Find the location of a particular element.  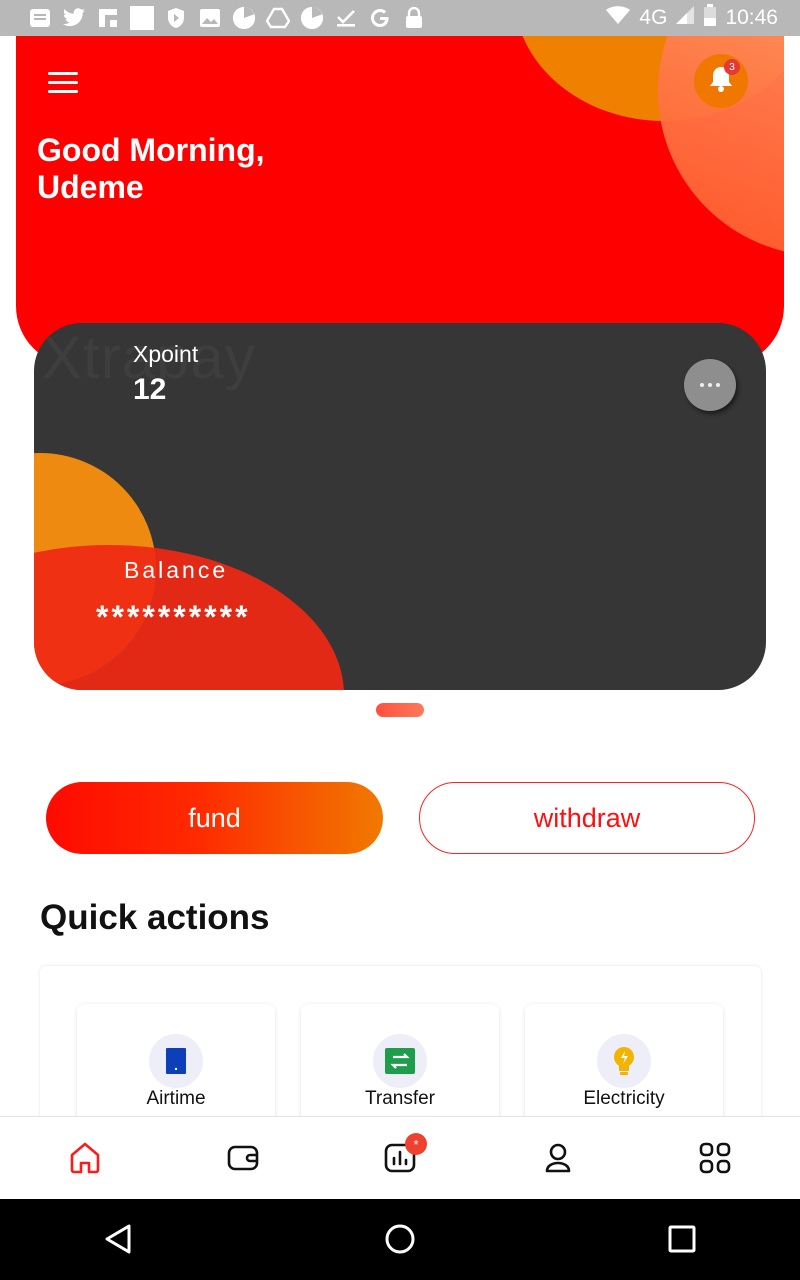

news-icon is located at coordinates (40, 18).